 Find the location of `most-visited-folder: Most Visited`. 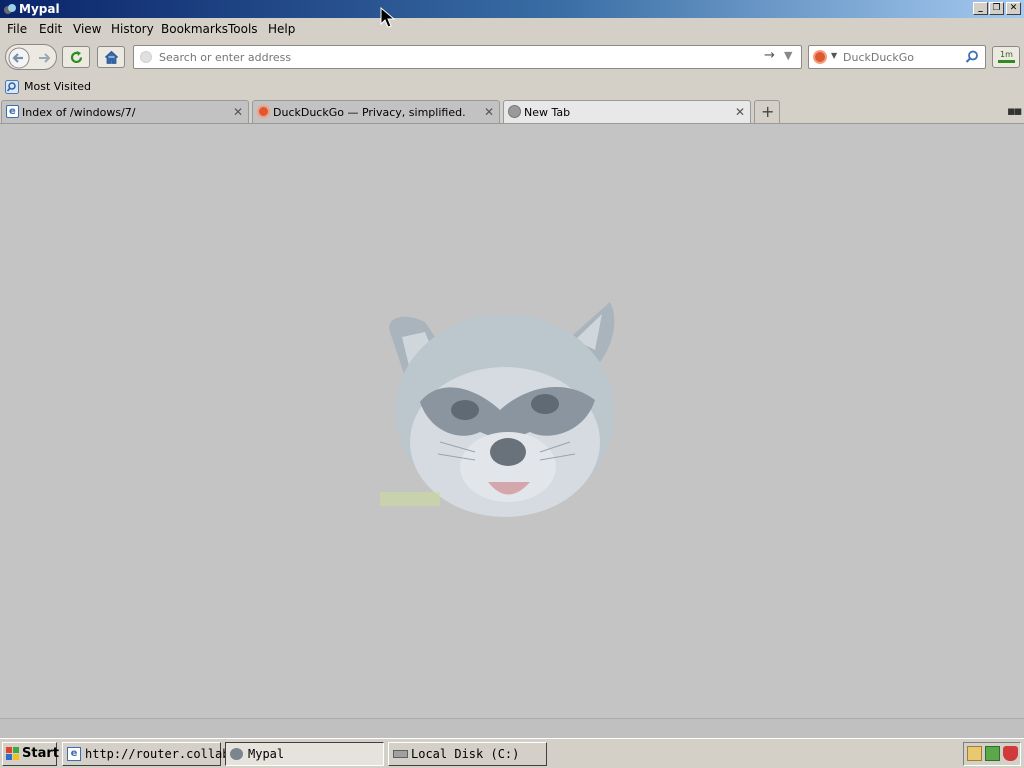

most-visited-folder: Most Visited is located at coordinates (49, 87).